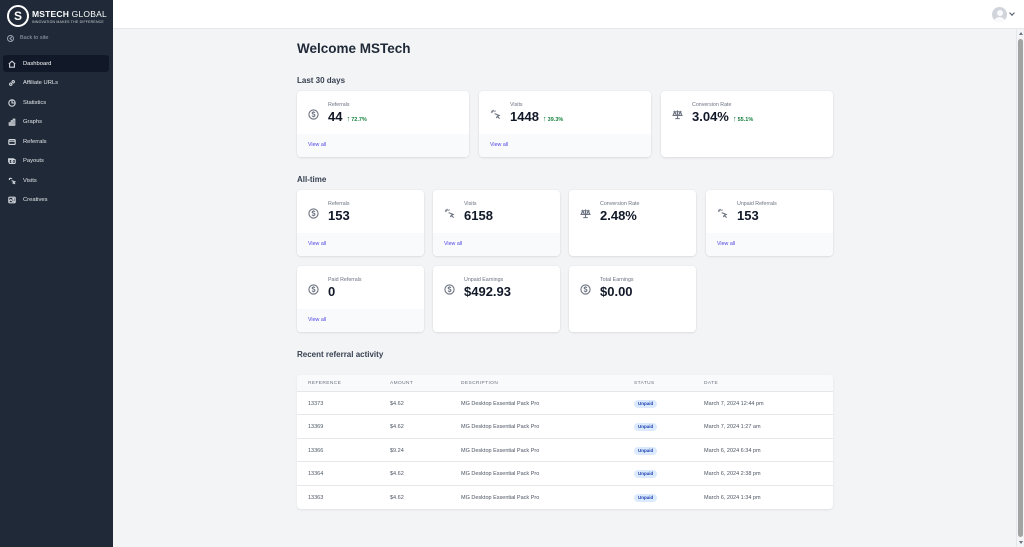  What do you see at coordinates (360, 223) in the screenshot?
I see `stat-card-referrals-all: Referrals 153 View all` at bounding box center [360, 223].